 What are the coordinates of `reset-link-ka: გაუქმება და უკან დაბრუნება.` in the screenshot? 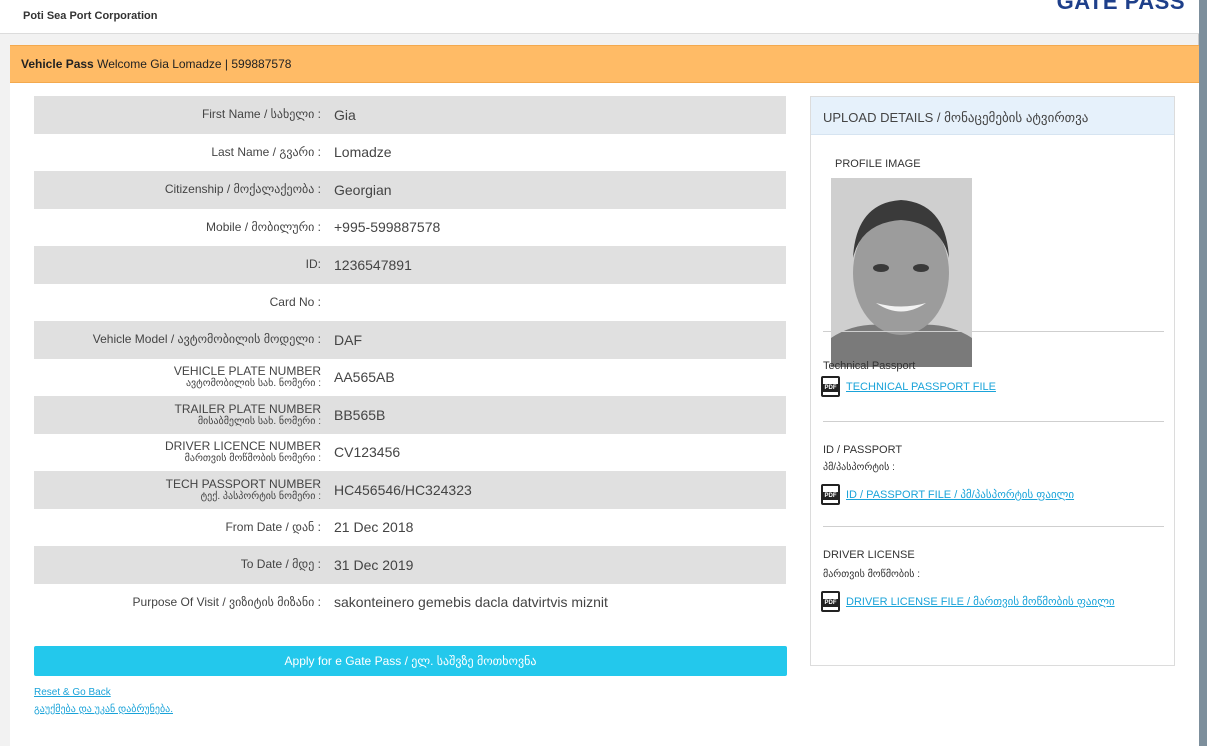 It's located at (103, 709).